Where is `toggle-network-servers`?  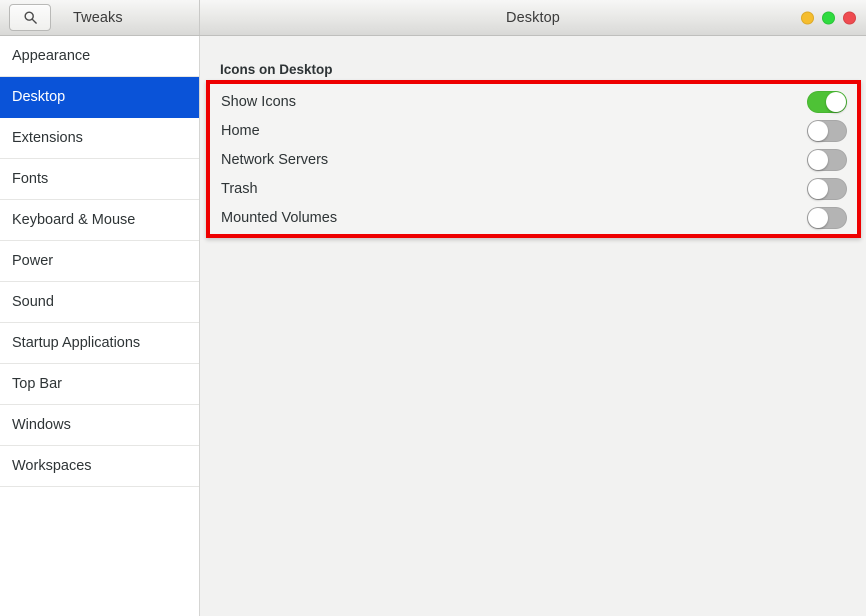
toggle-network-servers is located at coordinates (827, 159).